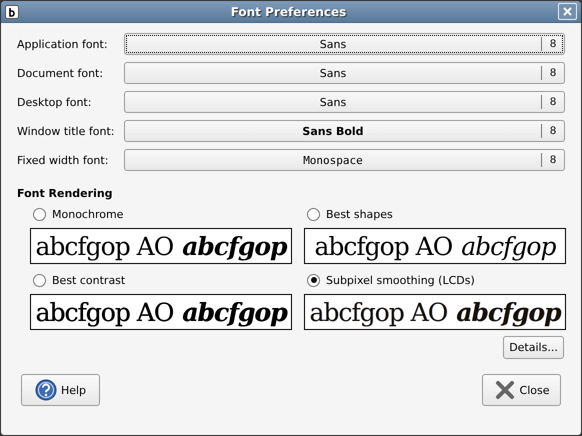  I want to click on app-icon, so click(12, 11).